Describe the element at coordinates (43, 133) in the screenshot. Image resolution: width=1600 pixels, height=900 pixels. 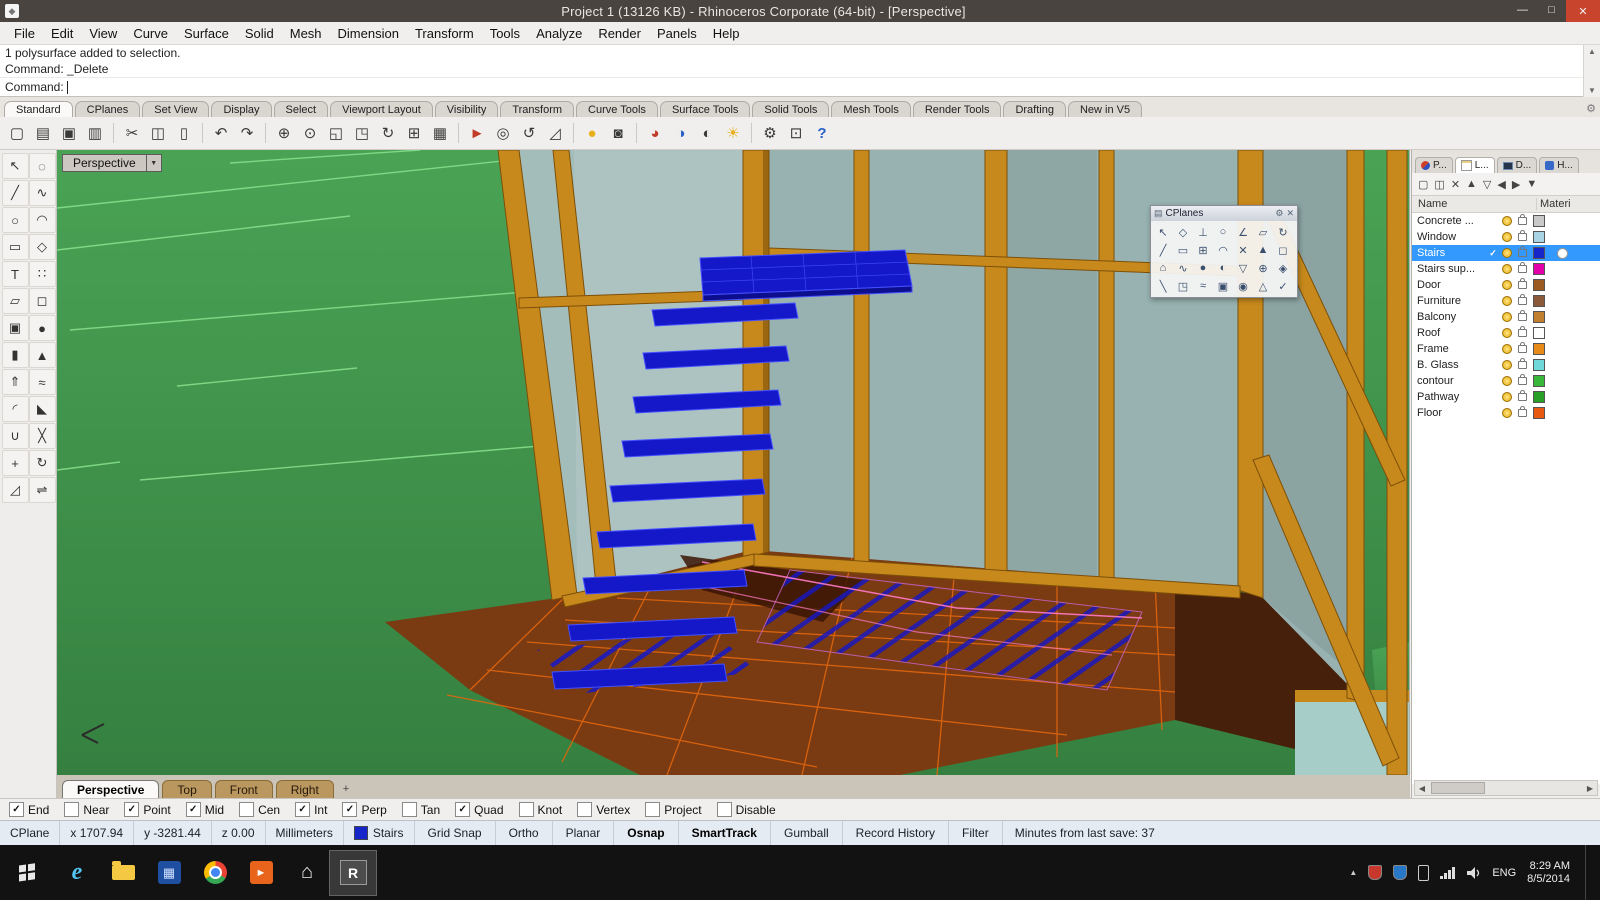
I see `open-file-icon: ▤` at that location.